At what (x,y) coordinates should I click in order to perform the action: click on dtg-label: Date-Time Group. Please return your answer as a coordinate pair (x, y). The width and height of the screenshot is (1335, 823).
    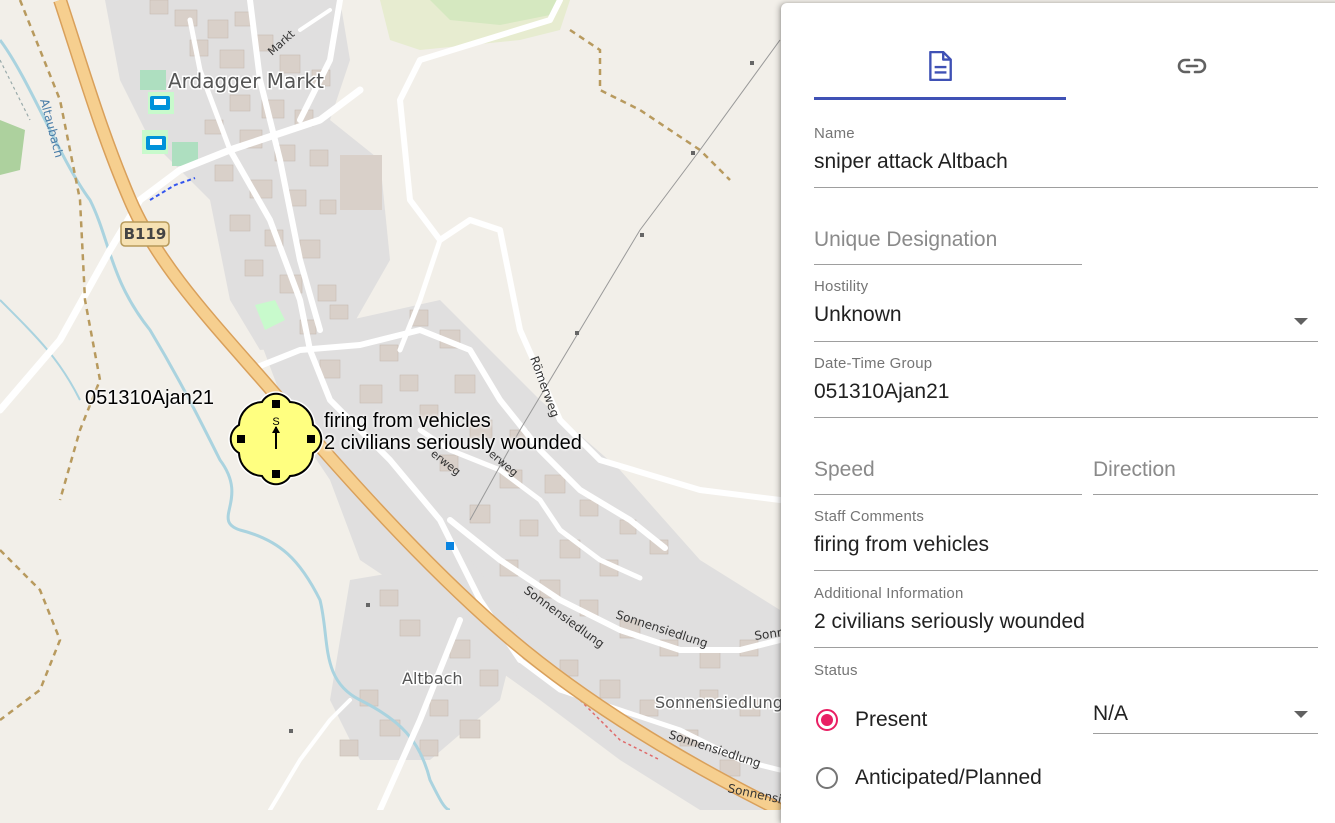
    Looking at the image, I should click on (873, 363).